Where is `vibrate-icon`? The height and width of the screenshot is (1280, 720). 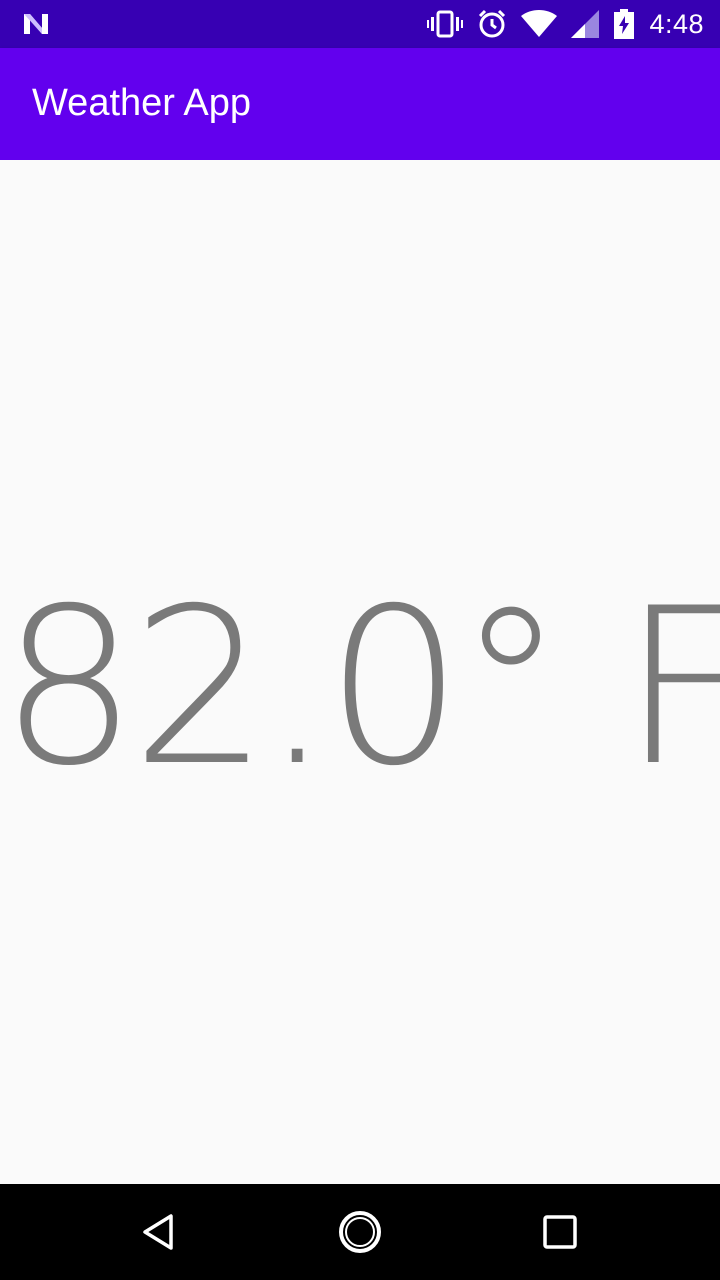
vibrate-icon is located at coordinates (445, 24).